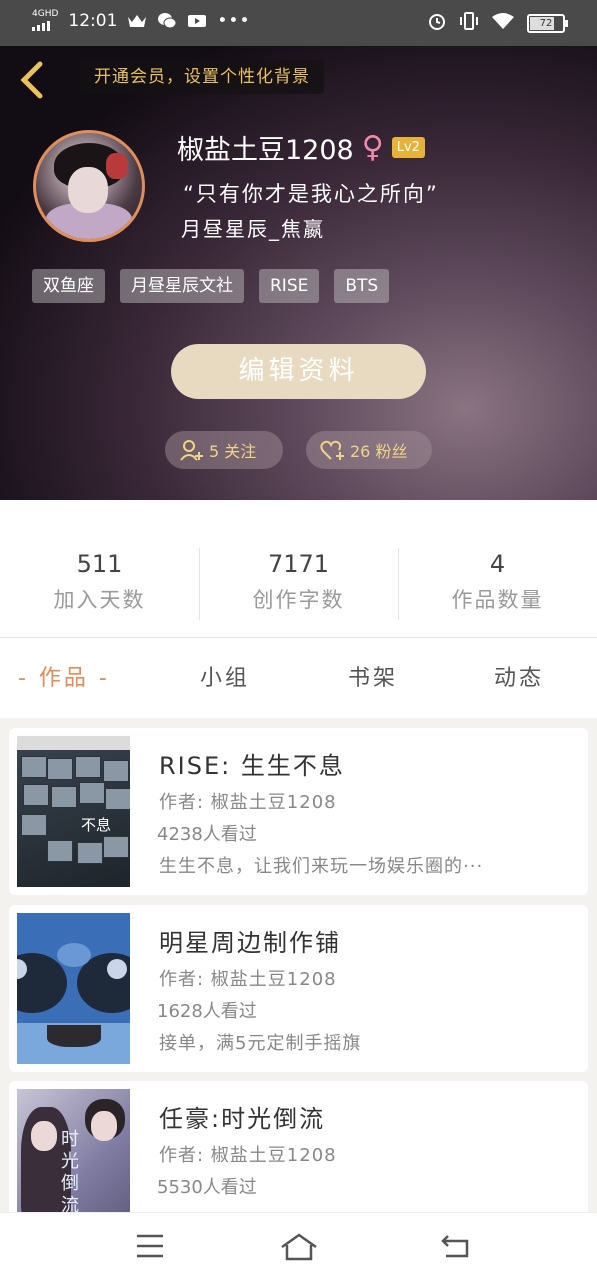 This screenshot has width=597, height=1281. I want to click on wechat-icon, so click(167, 21).